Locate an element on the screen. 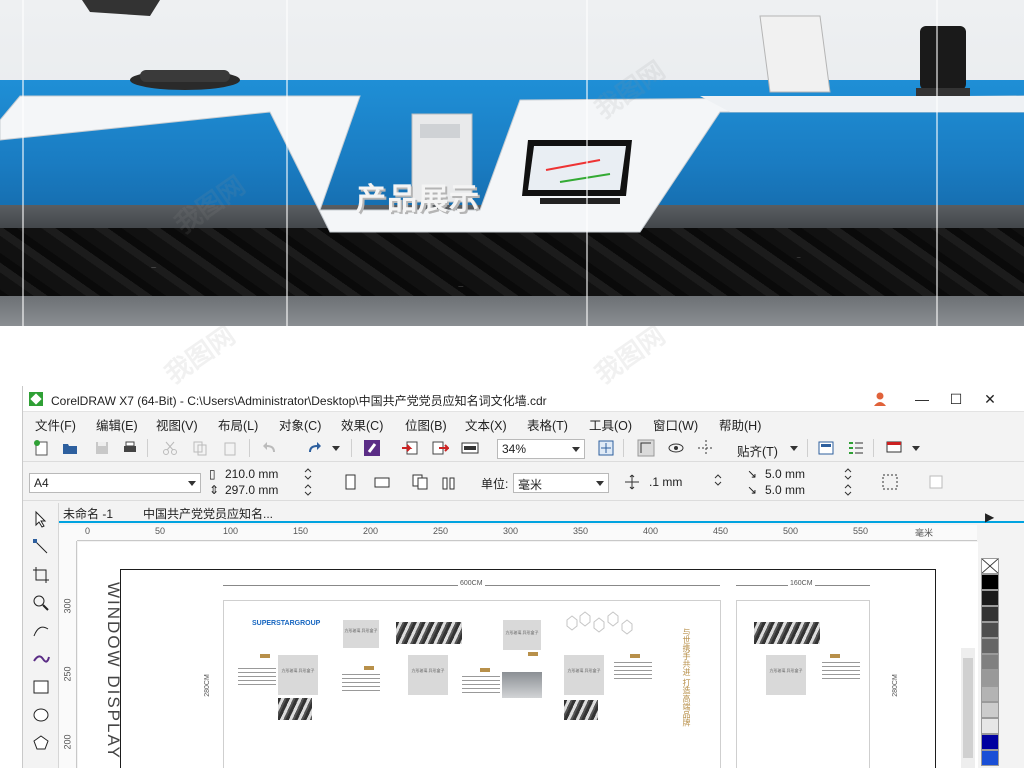  landscape-orientation-icon is located at coordinates (382, 482).